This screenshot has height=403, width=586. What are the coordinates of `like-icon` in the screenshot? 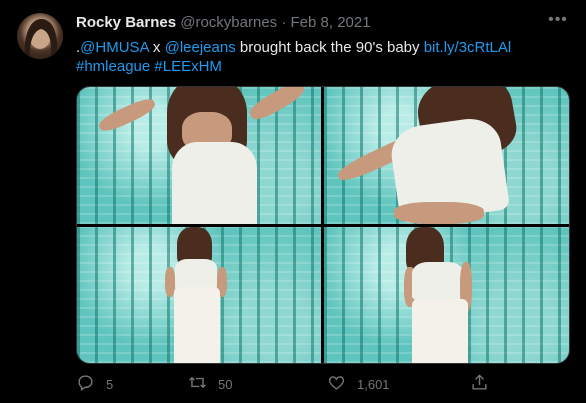 It's located at (336, 384).